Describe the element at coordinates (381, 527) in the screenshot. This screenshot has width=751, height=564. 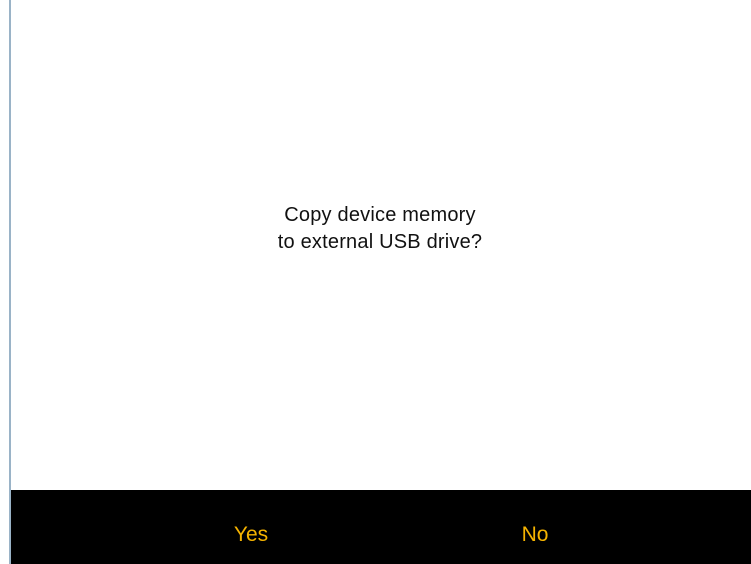
I see `button-bar: Yes No` at that location.